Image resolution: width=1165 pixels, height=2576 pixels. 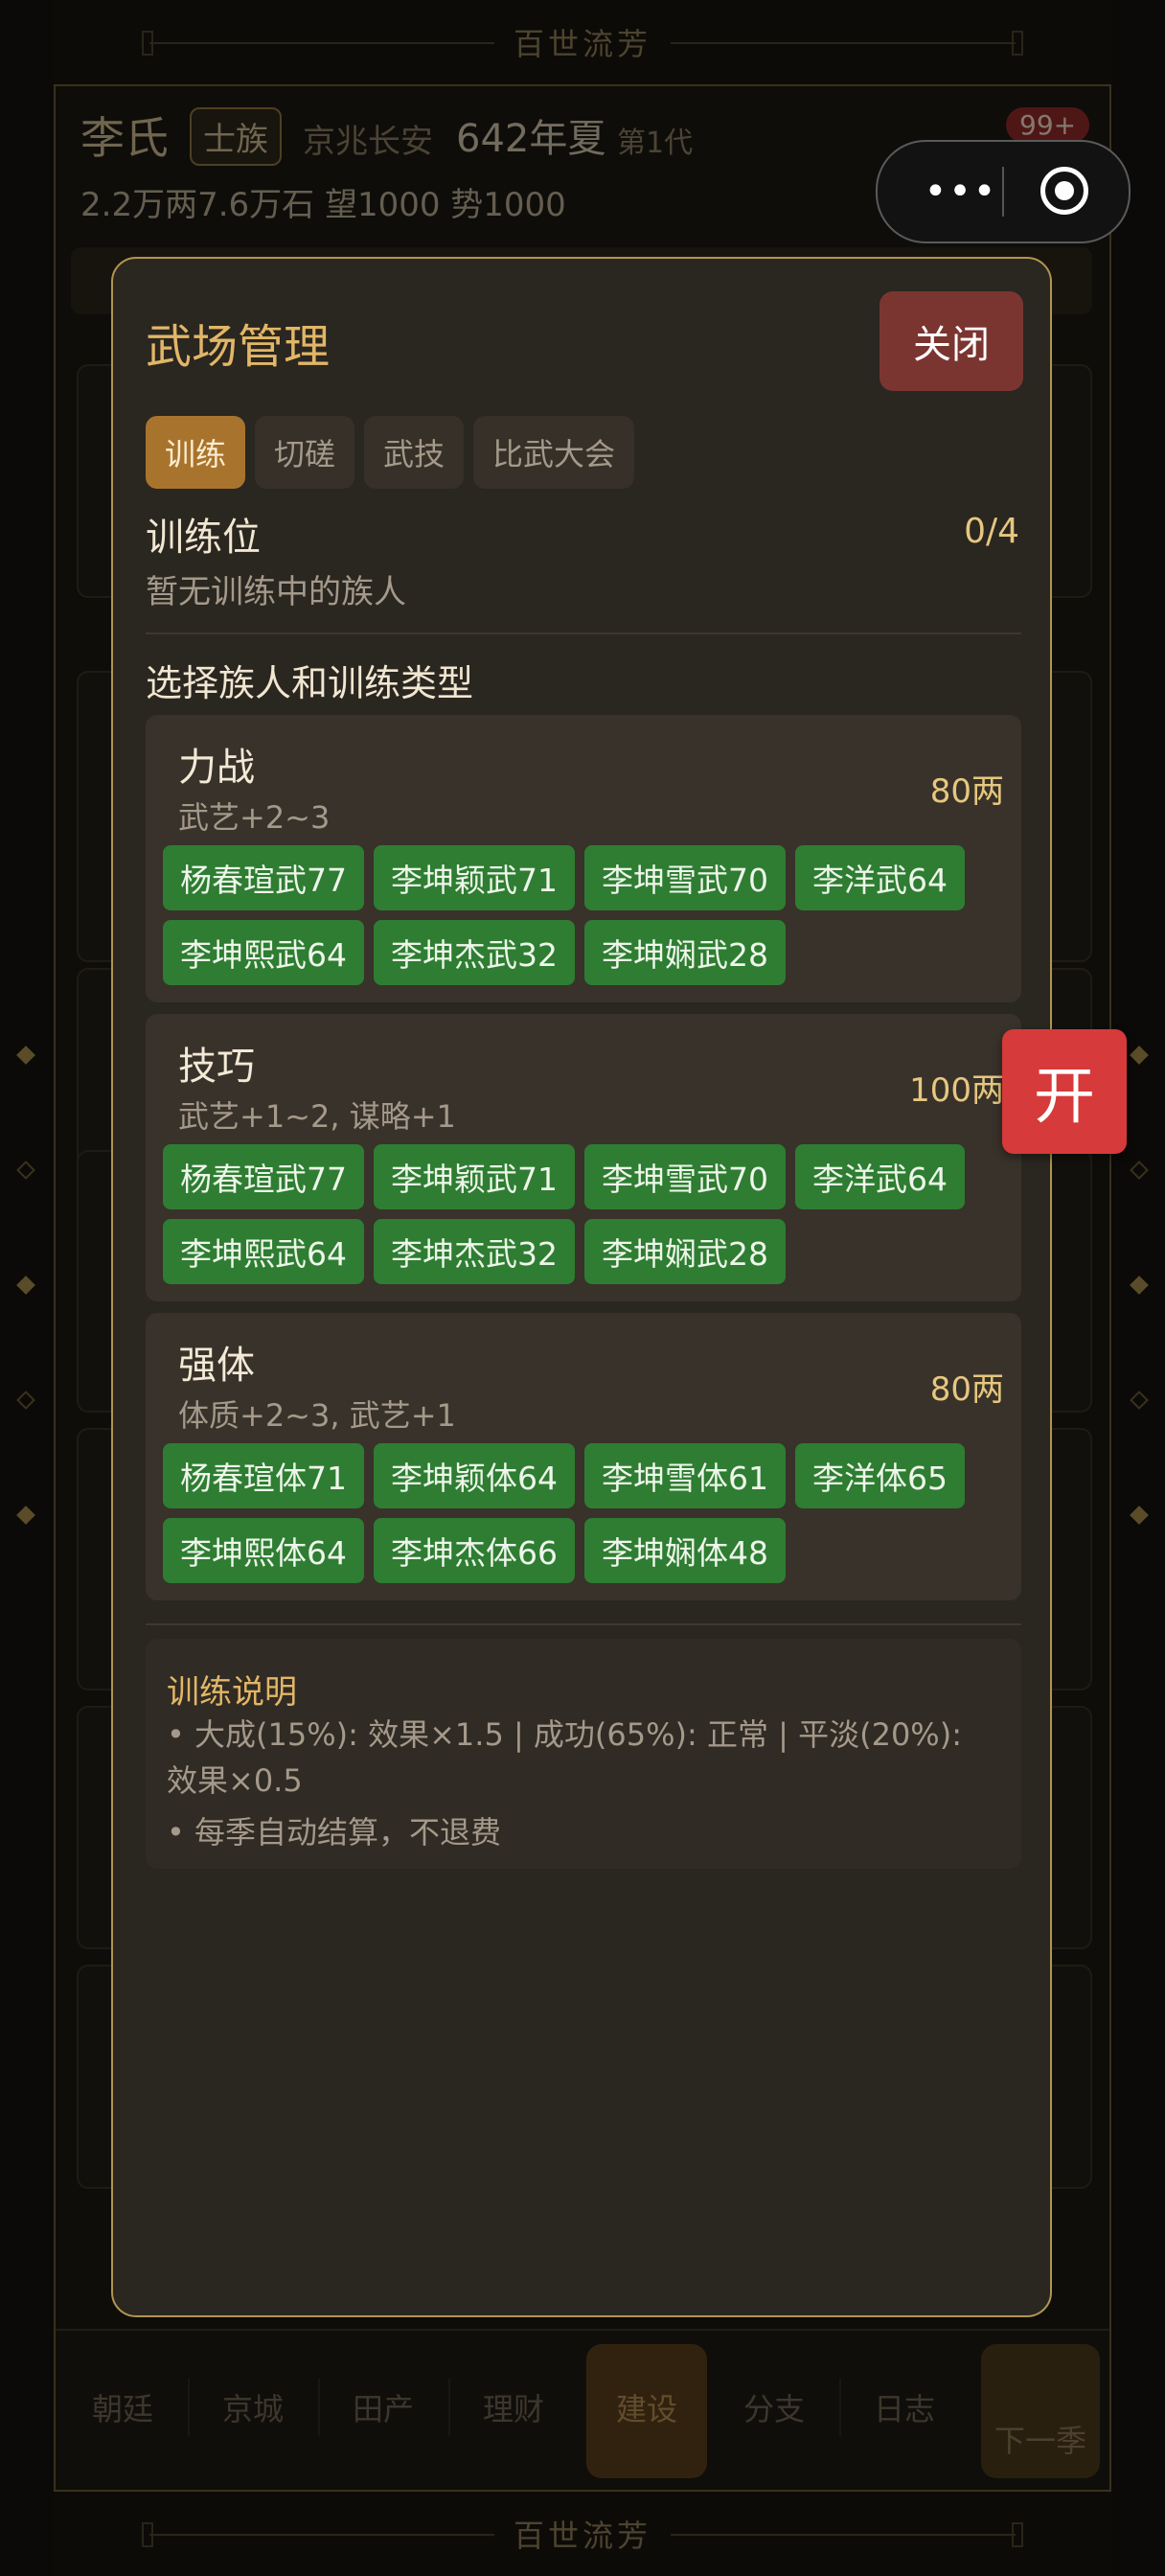 I want to click on training-slots-title: 训练位, so click(x=204, y=538).